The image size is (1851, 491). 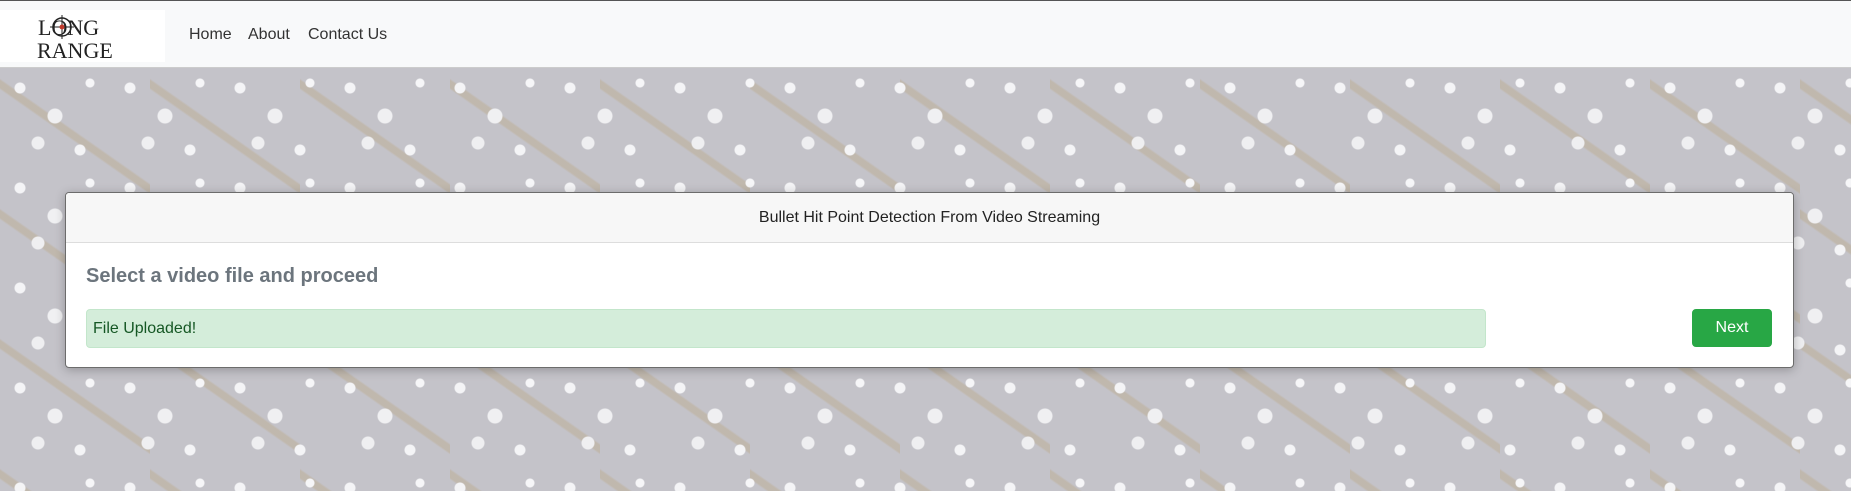 What do you see at coordinates (210, 35) in the screenshot?
I see `nav-home-link: Home` at bounding box center [210, 35].